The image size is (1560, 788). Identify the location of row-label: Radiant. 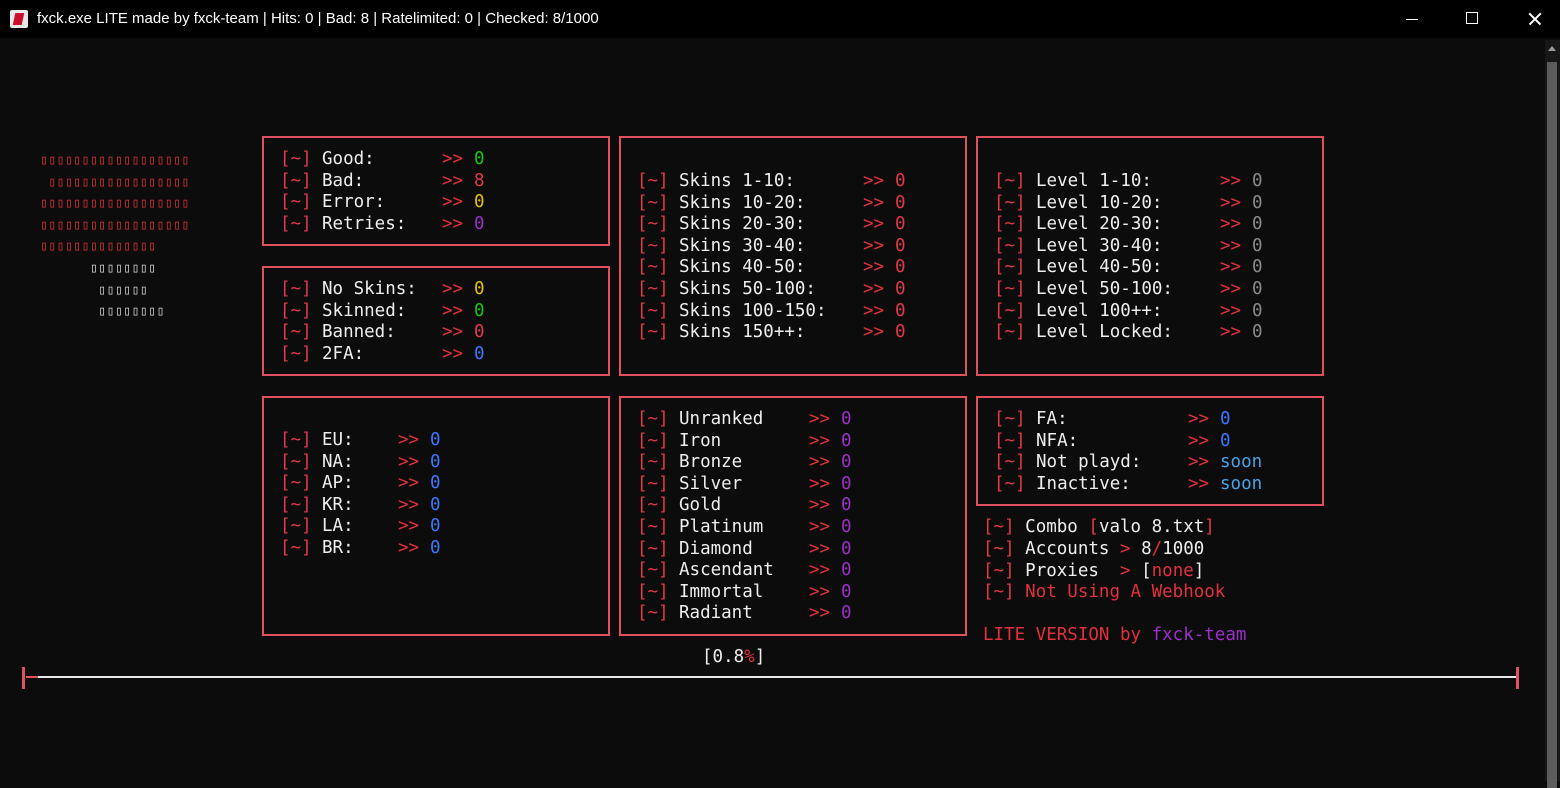
(716, 613).